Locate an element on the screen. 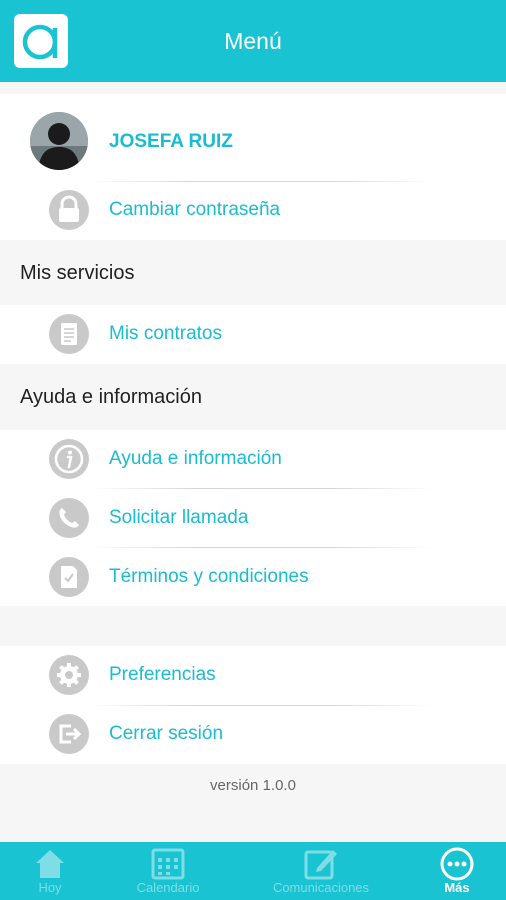 The height and width of the screenshot is (900, 506). logout-label: Cerrar sesión is located at coordinates (166, 733).